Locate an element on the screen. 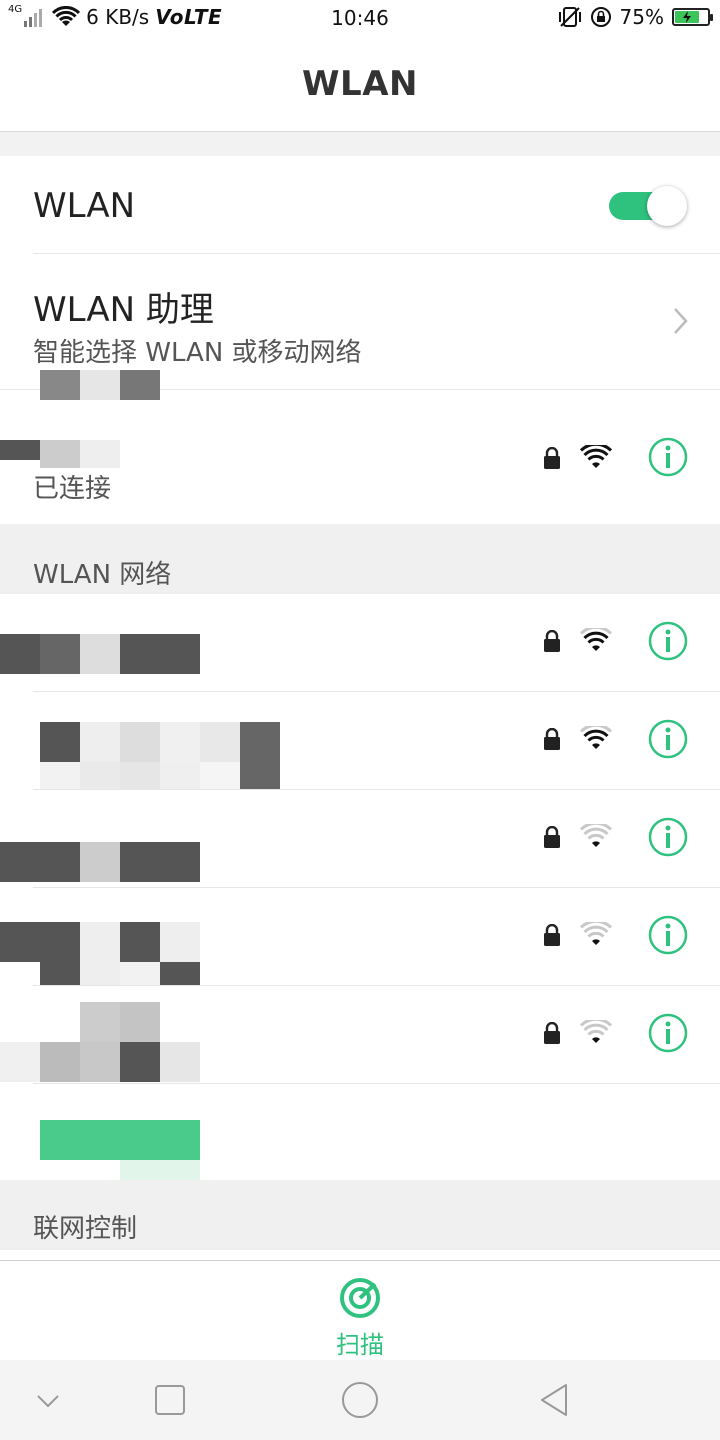  recent-apps-icon is located at coordinates (170, 1400).